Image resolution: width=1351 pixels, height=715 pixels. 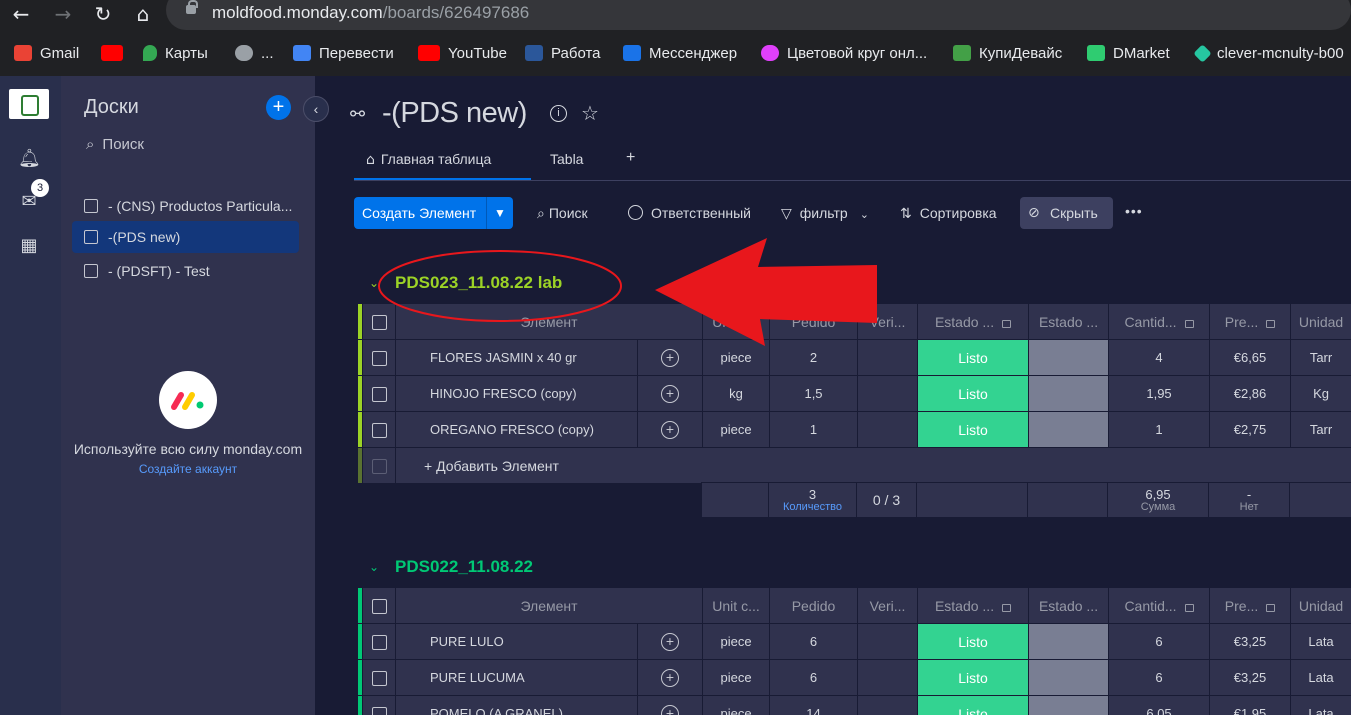 What do you see at coordinates (627, 292) in the screenshot?
I see `annotation-overlay` at bounding box center [627, 292].